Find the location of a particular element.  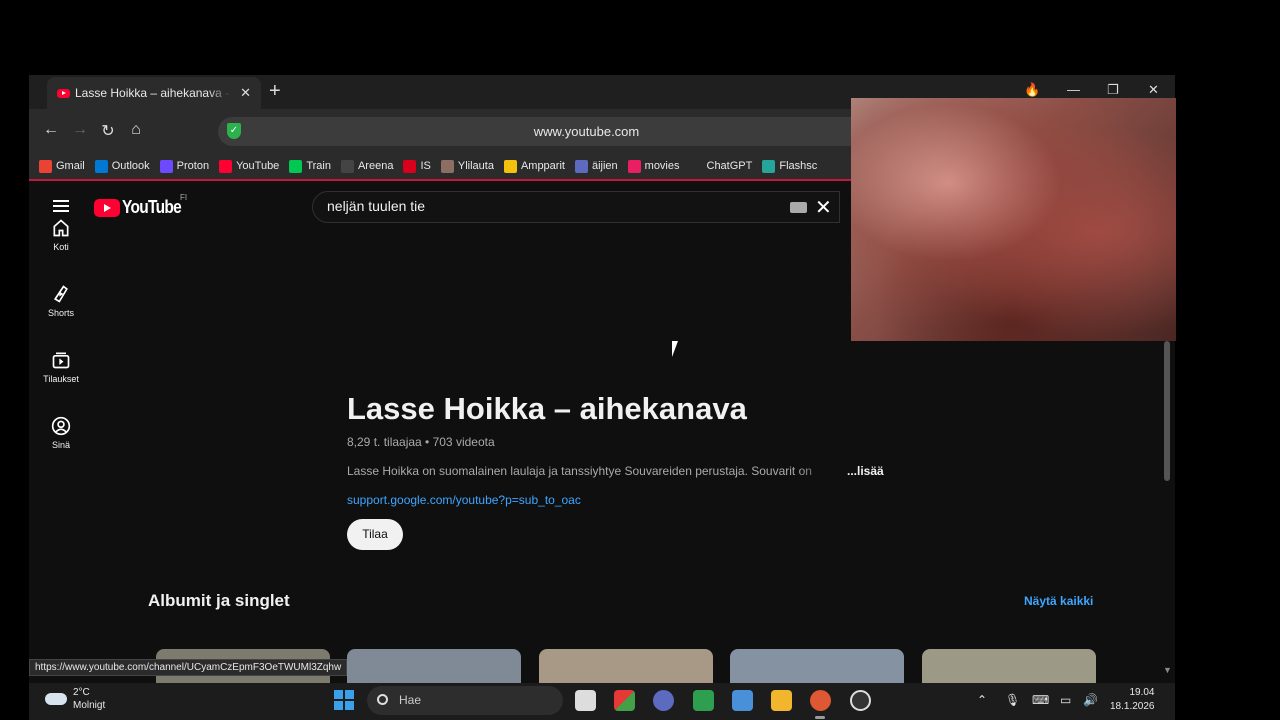

youtube-logo-icon is located at coordinates (107, 207).